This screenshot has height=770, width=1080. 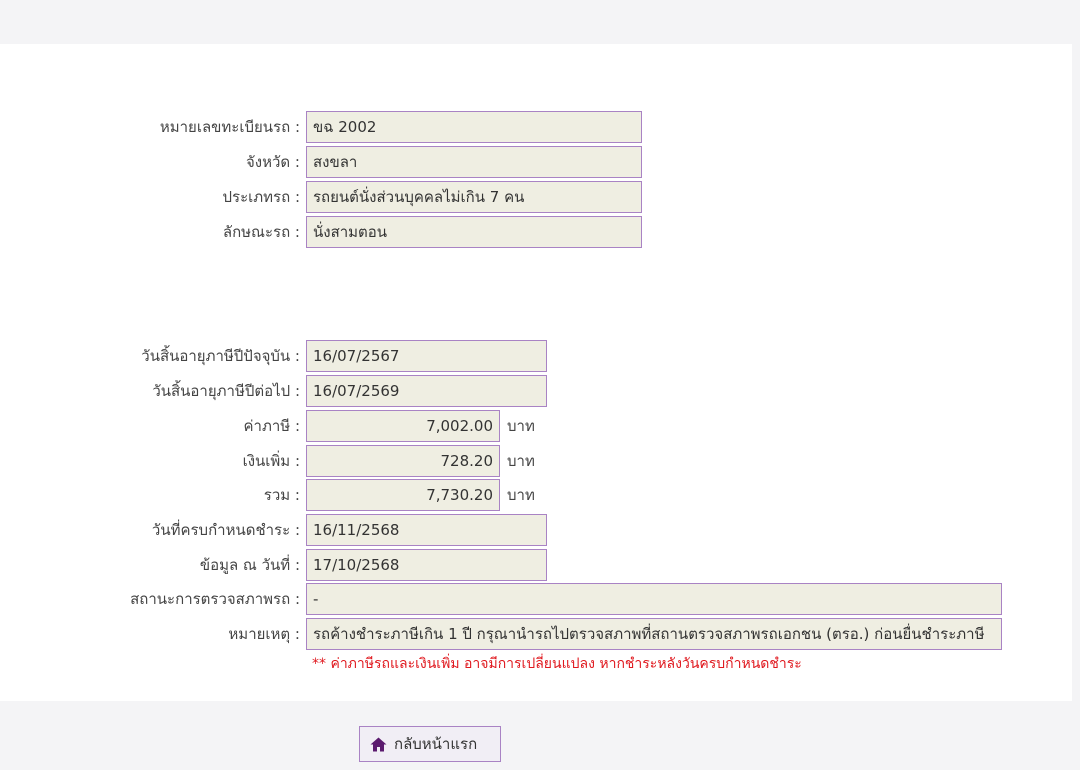 I want to click on row-inspection-status: สถานะการตรวจสภาพรถ : -, so click(x=501, y=599).